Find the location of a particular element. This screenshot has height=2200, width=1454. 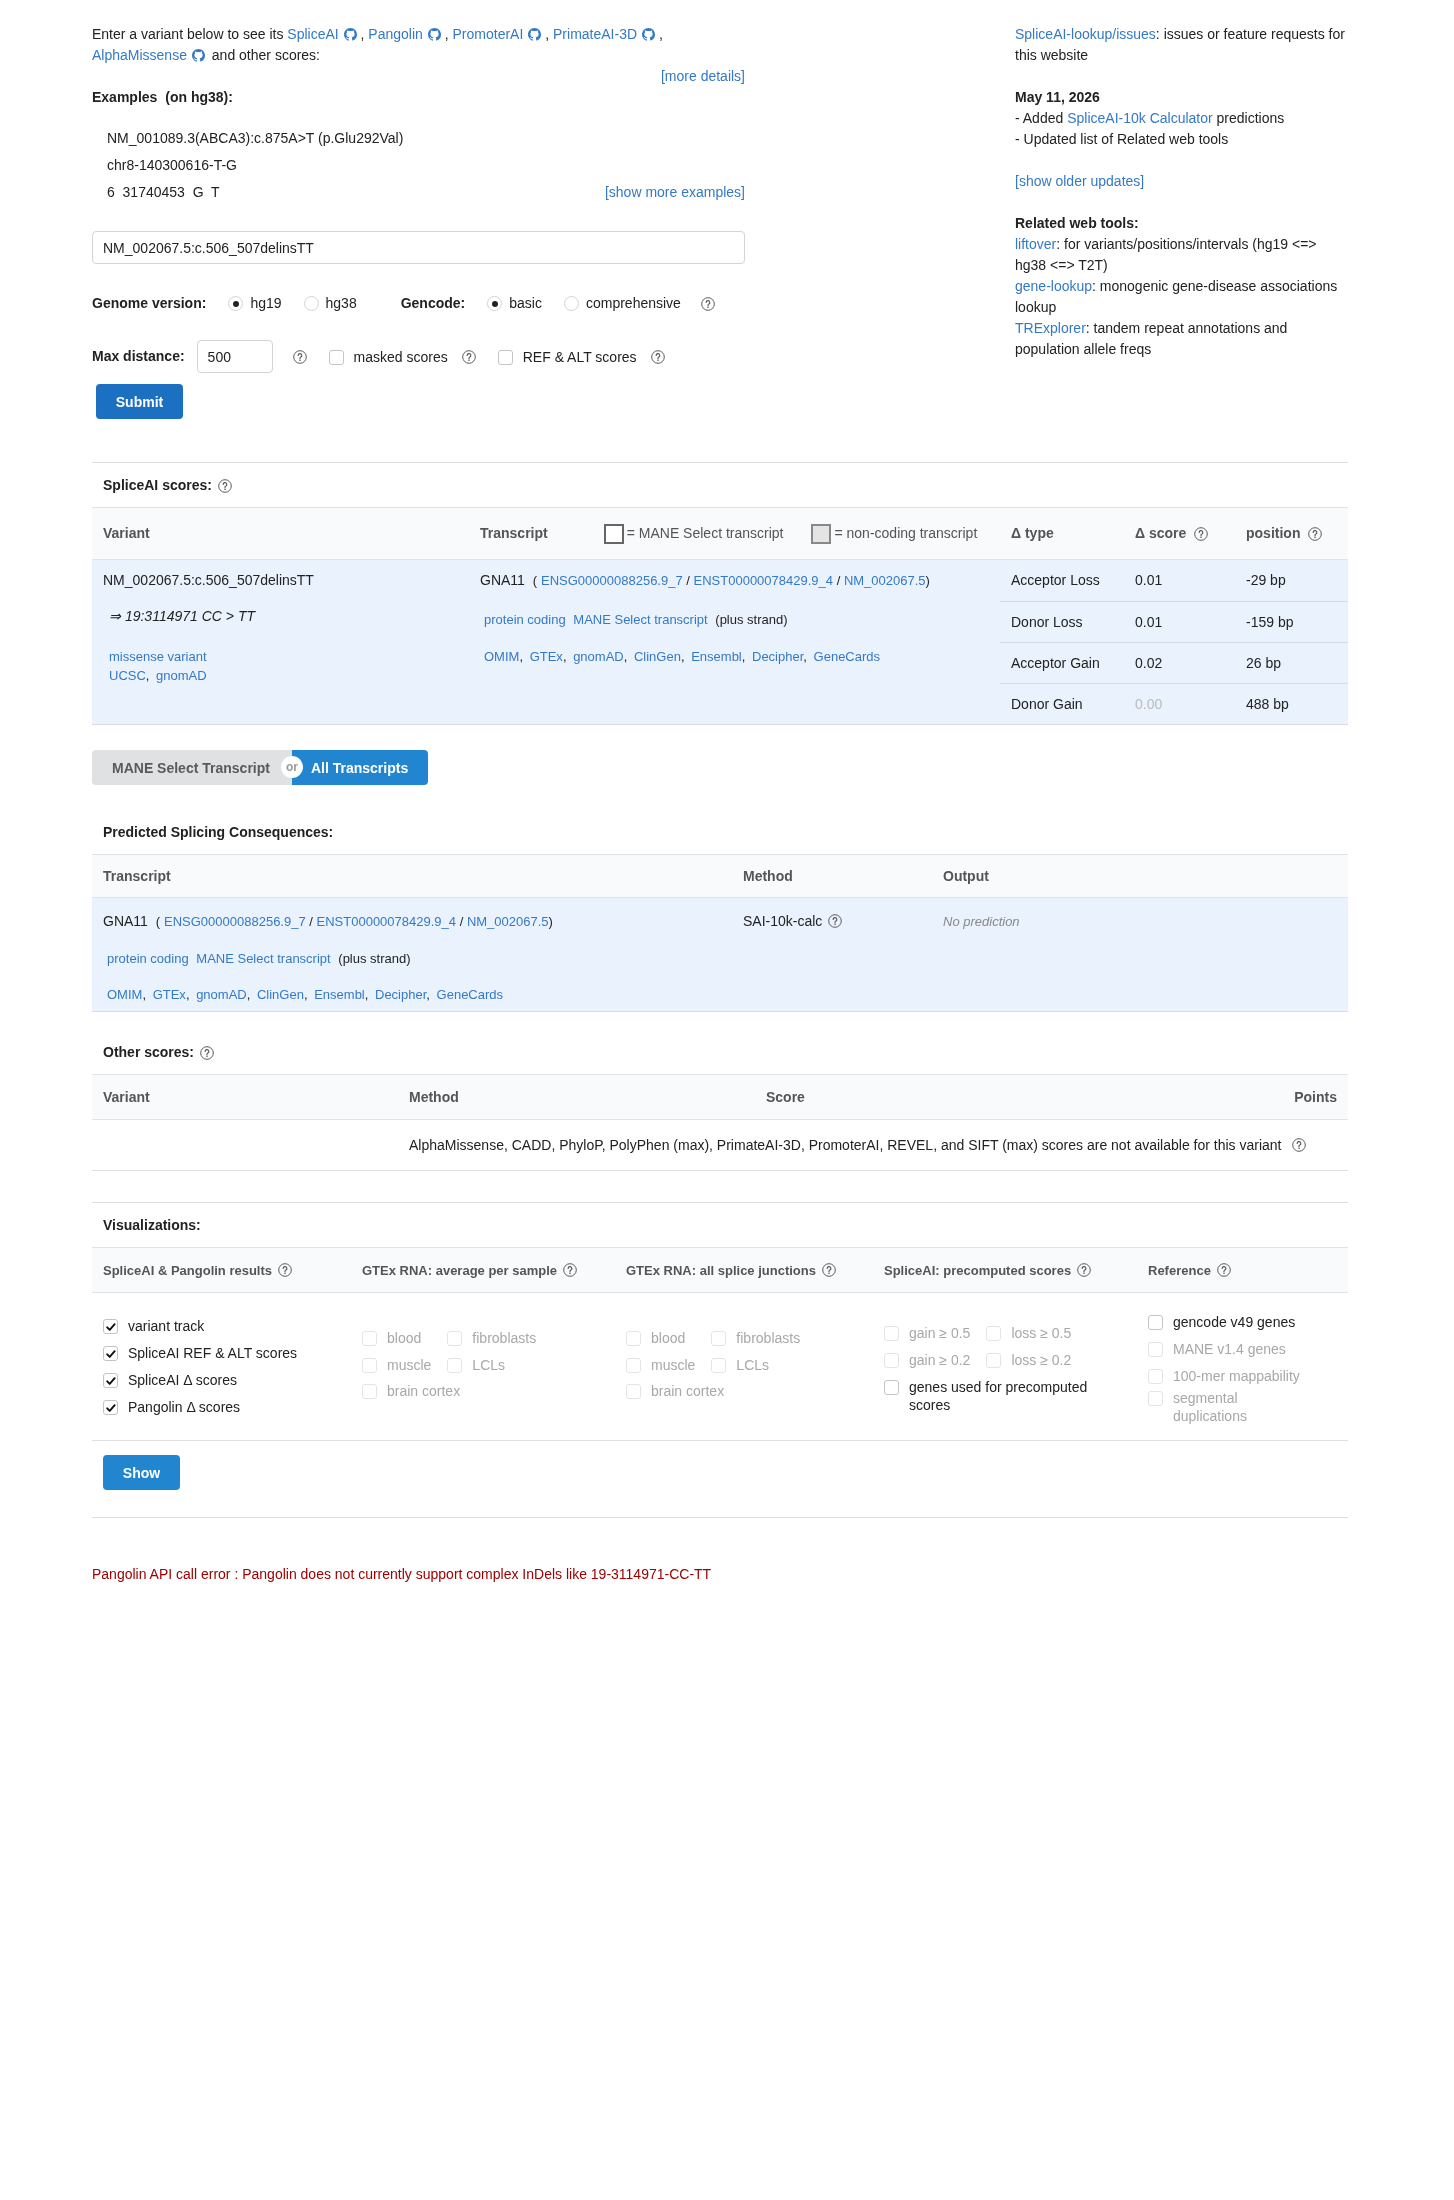

tool-link: AlphaMissense is located at coordinates (148, 55).